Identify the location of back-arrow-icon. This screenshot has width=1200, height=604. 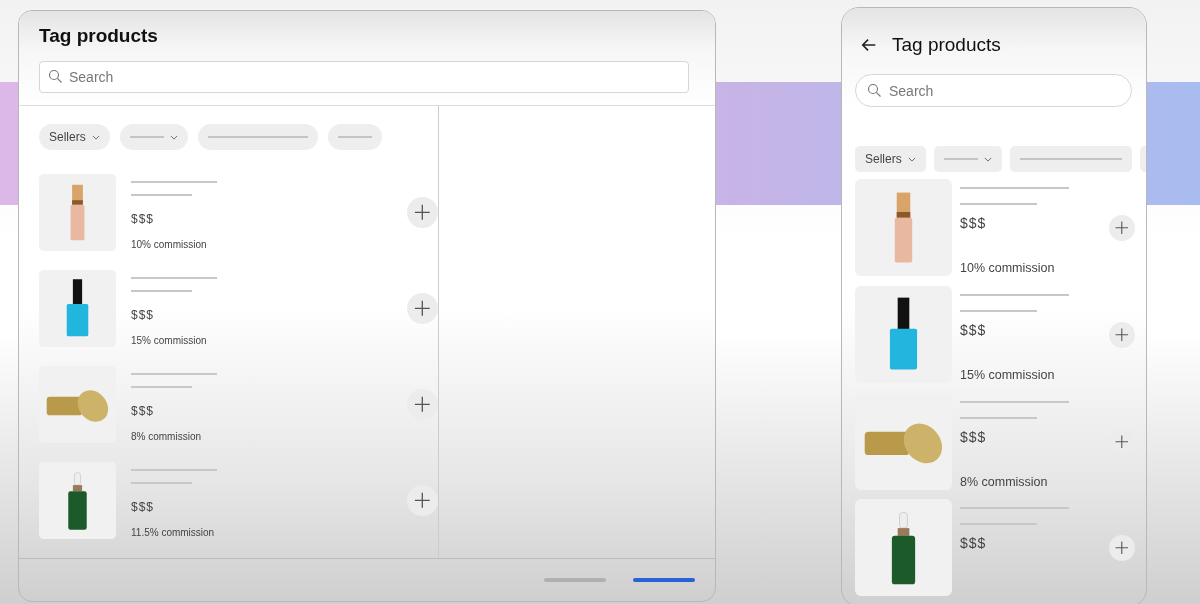
(869, 45).